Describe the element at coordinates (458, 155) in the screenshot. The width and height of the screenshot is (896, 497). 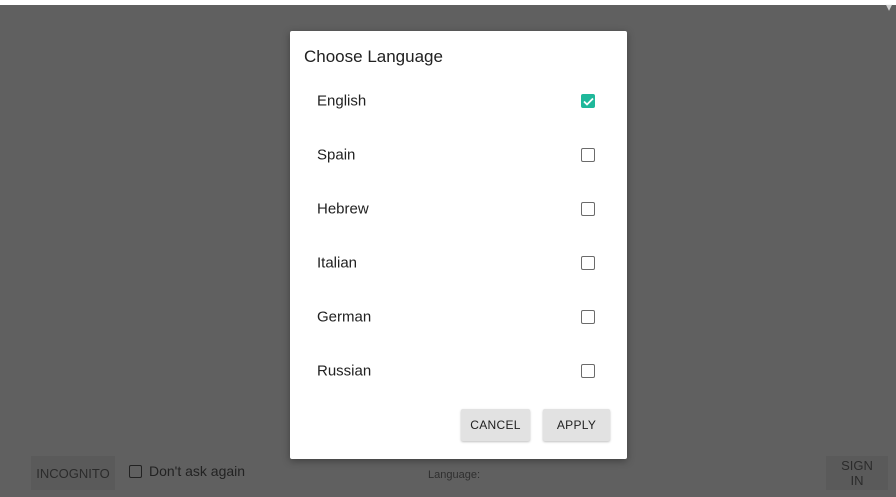
I see `language-item-spain: Spain` at that location.